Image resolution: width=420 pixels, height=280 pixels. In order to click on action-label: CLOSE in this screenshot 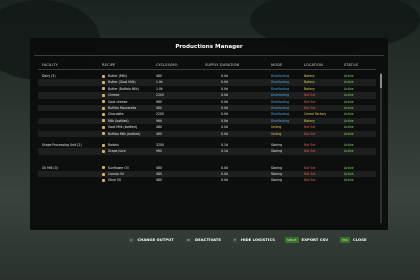, I will do `click(359, 239)`.